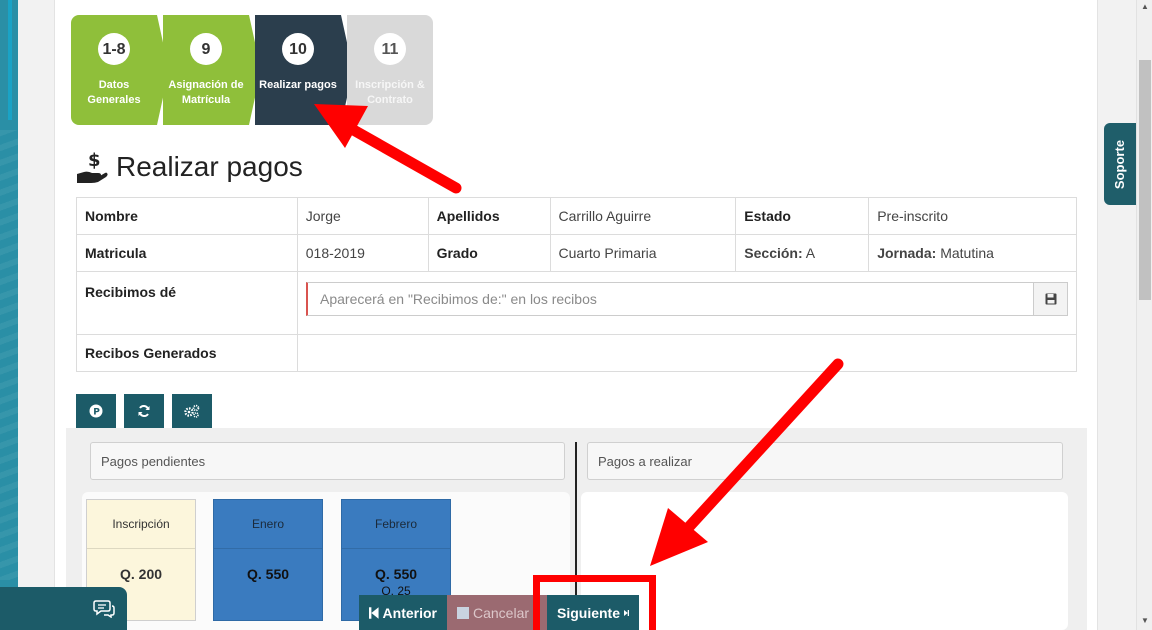  I want to click on support-tab: Soporte, so click(1120, 164).